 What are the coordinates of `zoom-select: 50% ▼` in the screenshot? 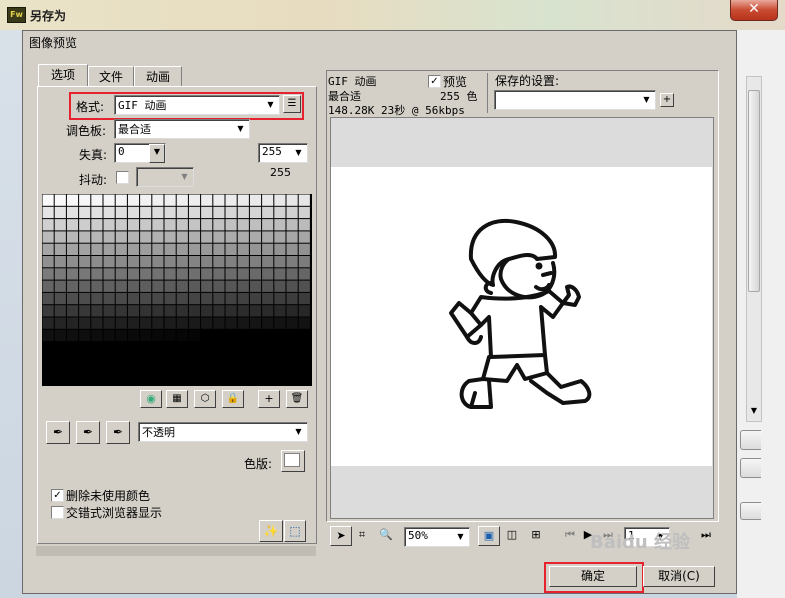 It's located at (437, 537).